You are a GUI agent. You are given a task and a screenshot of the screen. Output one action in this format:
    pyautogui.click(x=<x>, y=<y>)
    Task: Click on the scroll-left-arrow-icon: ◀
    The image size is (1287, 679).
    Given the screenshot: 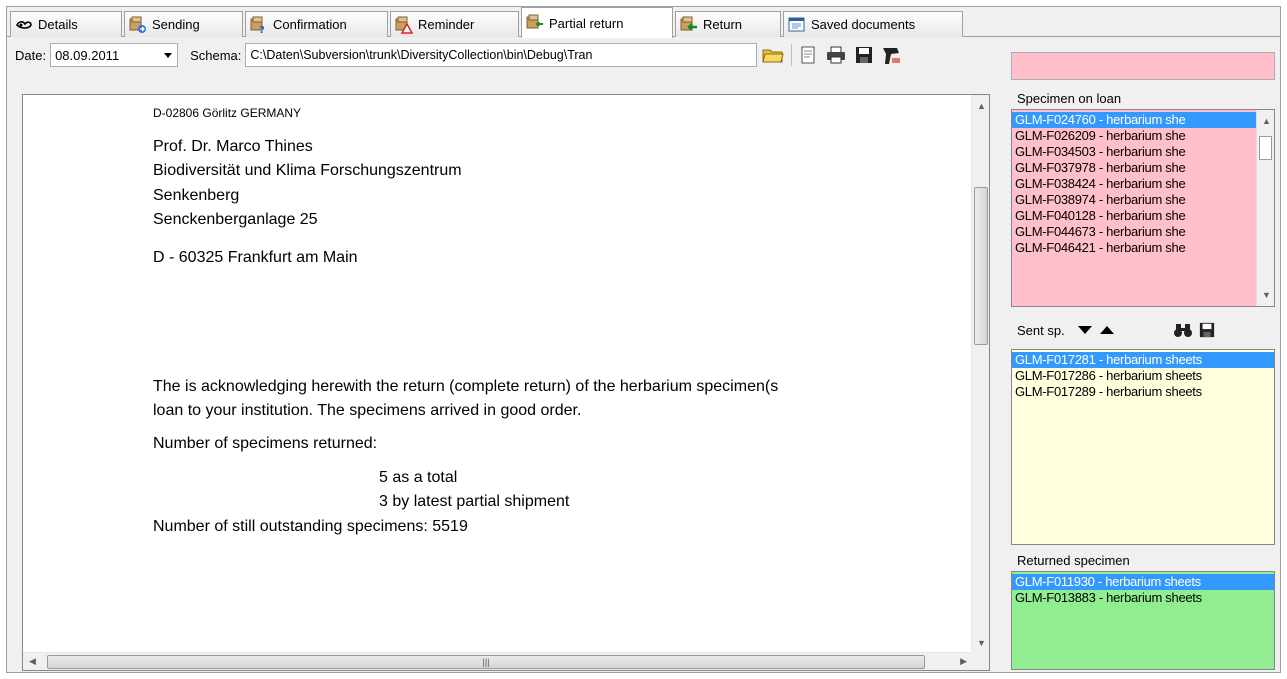 What is the action you would take?
    pyautogui.click(x=32, y=661)
    